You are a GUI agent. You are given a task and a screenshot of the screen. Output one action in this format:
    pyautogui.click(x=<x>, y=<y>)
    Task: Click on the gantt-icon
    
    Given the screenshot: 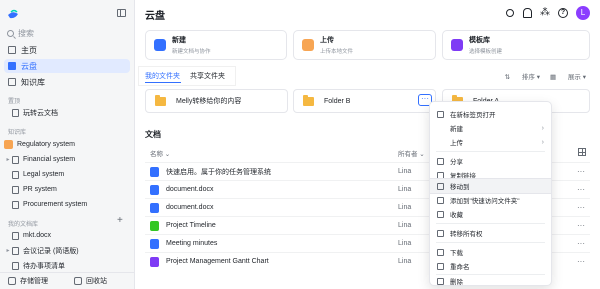 What is the action you would take?
    pyautogui.click(x=154, y=261)
    